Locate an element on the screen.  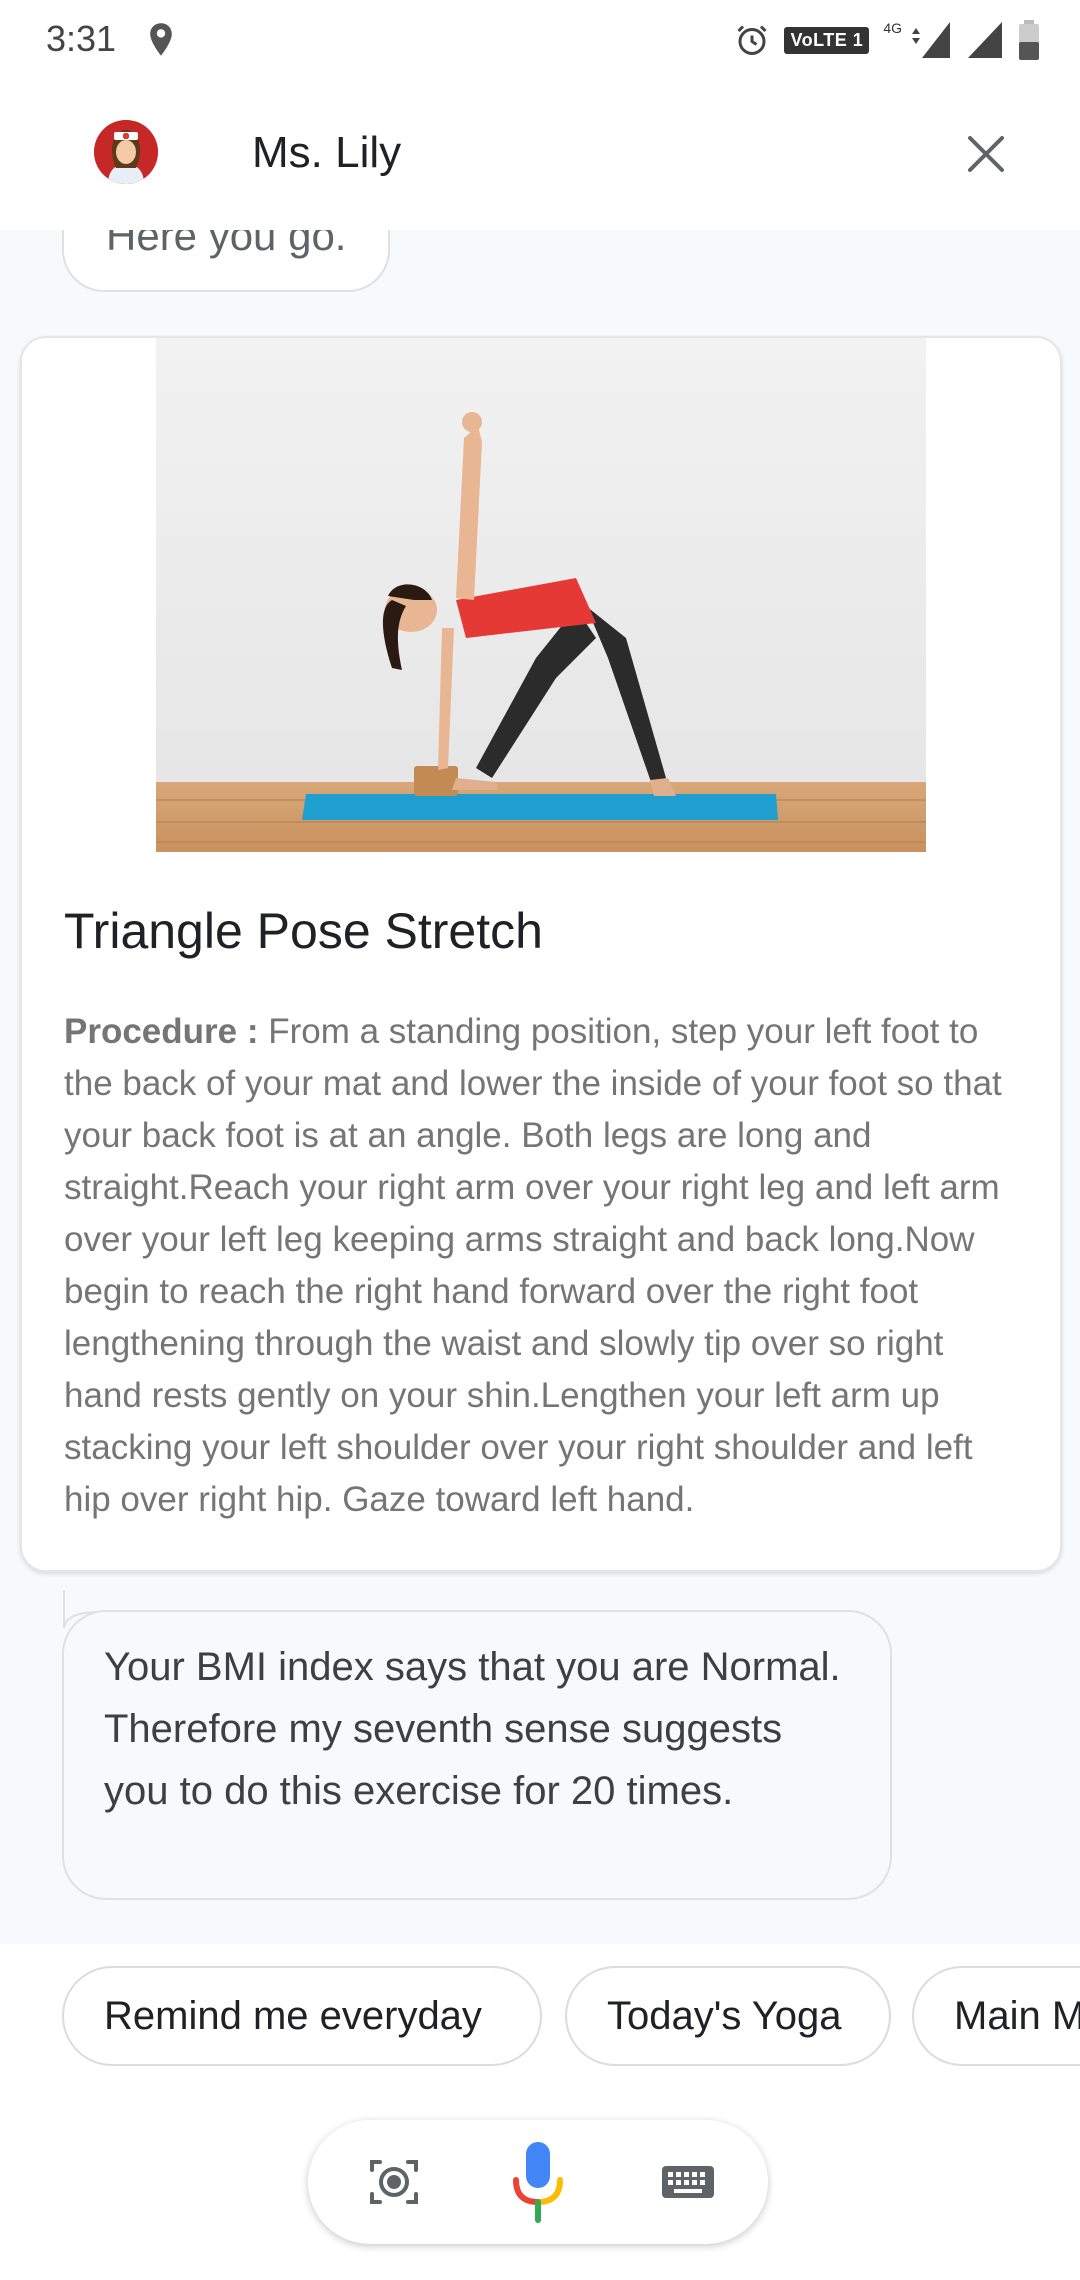
battery-icon is located at coordinates (1029, 40).